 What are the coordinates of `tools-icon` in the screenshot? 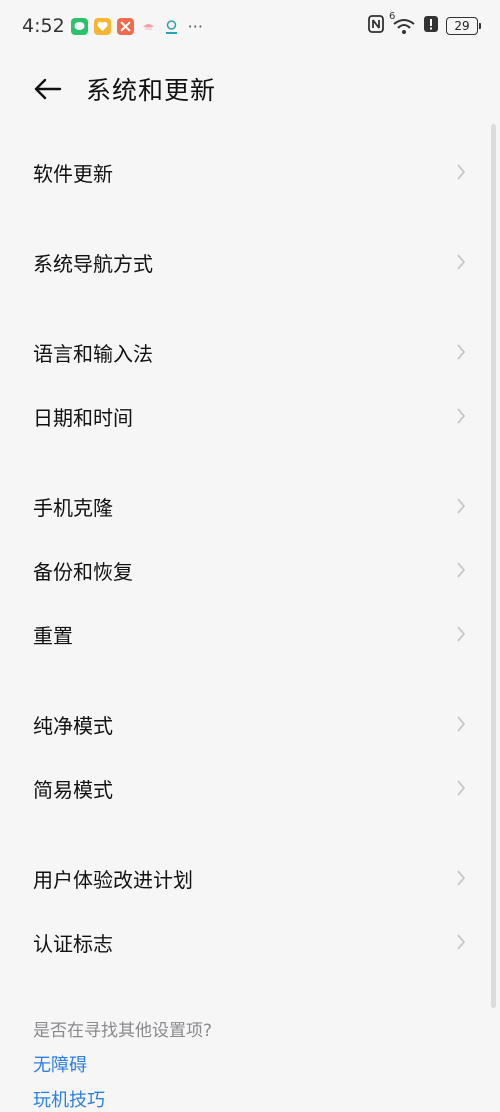 It's located at (125, 26).